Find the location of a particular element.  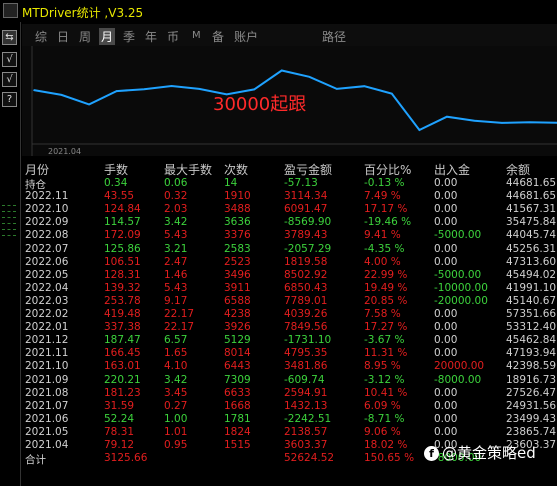

cell-month: 2022.01 is located at coordinates (47, 327).